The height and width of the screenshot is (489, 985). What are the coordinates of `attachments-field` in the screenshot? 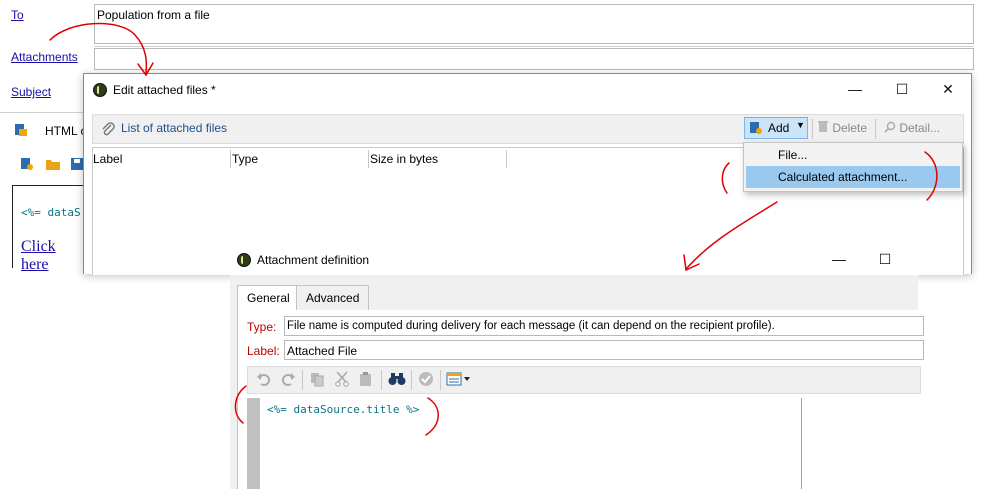 It's located at (534, 59).